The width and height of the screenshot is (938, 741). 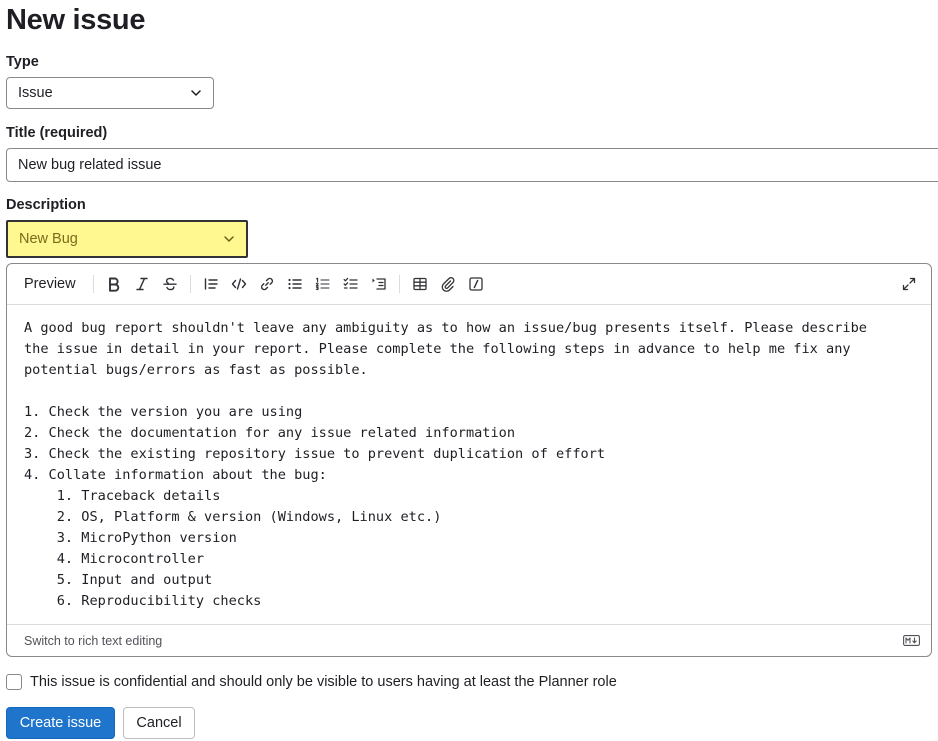 I want to click on form-actions: Create issue Cancel, so click(x=472, y=723).